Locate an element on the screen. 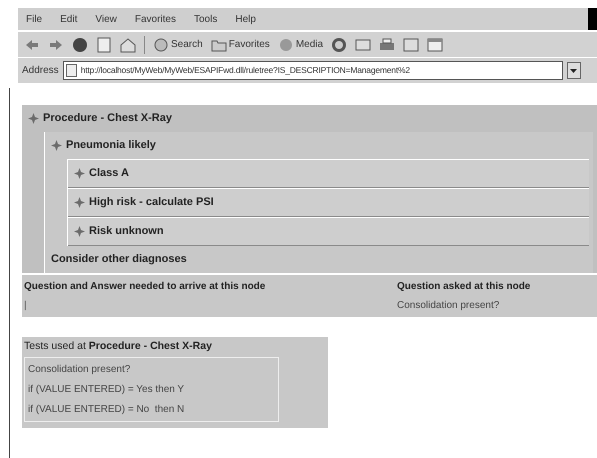 The height and width of the screenshot is (458, 597). address-label: Address is located at coordinates (40, 71).